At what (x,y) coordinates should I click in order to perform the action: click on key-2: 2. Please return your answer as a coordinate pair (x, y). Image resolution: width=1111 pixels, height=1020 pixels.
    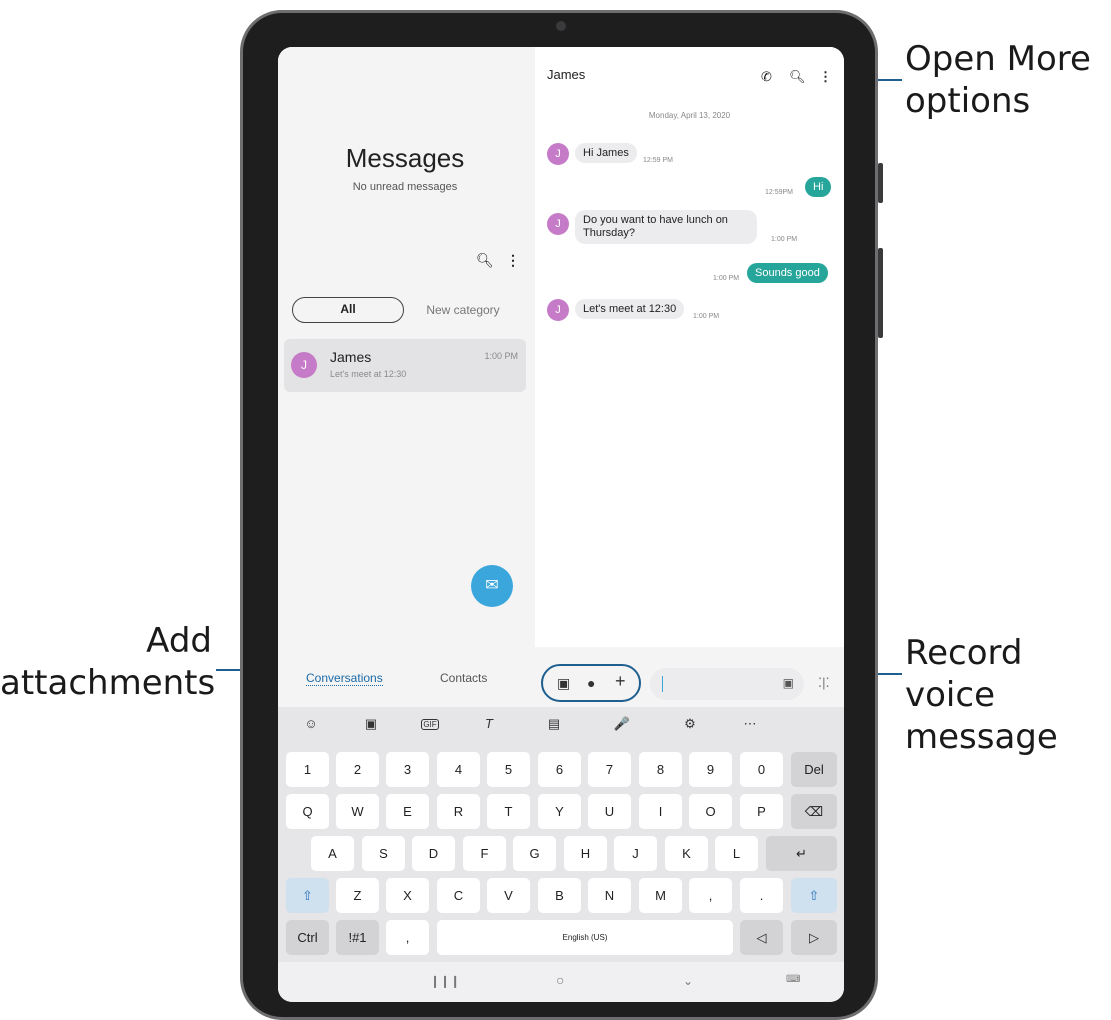
    Looking at the image, I should click on (357, 769).